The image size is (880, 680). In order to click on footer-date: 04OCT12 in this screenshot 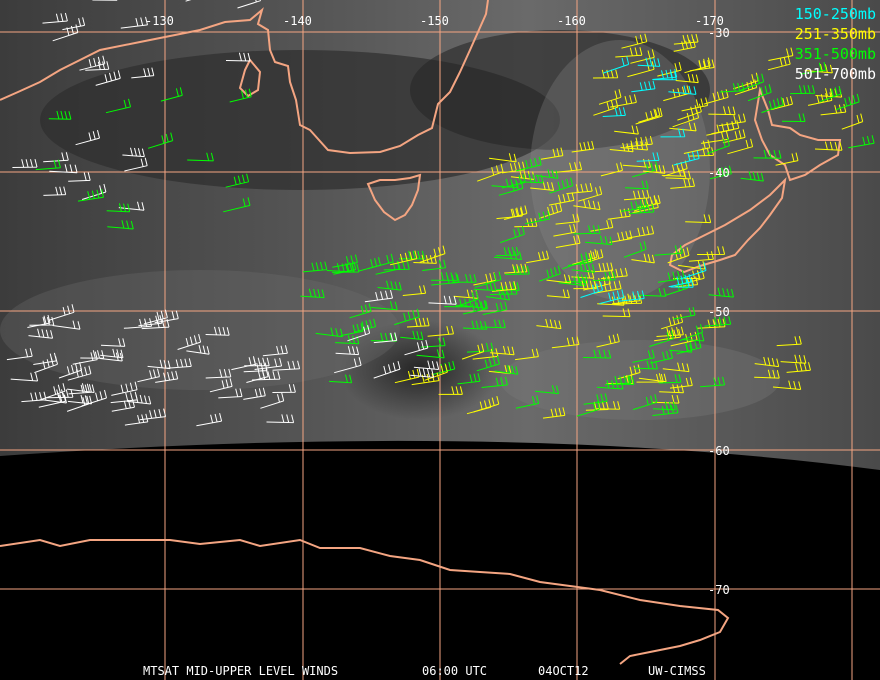, I will do `click(563, 671)`.